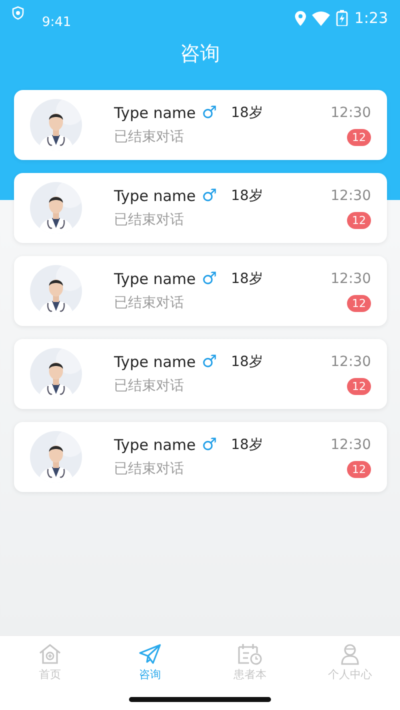 Image resolution: width=400 pixels, height=710 pixels. I want to click on battery-charging-icon, so click(342, 18).